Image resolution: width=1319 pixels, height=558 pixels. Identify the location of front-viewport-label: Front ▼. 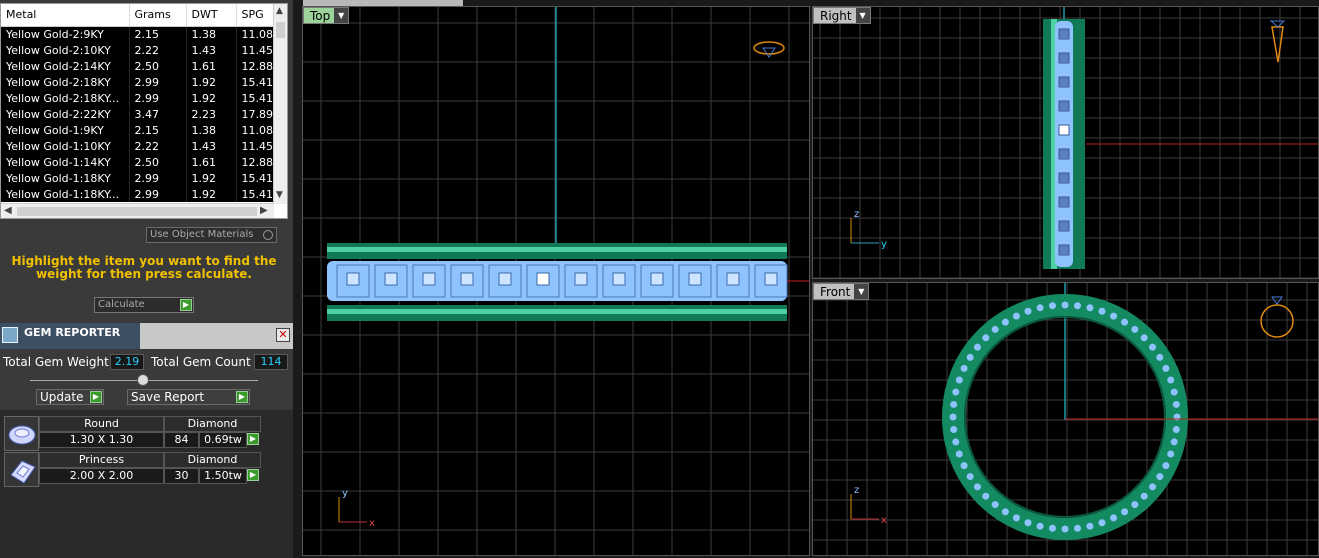
(841, 291).